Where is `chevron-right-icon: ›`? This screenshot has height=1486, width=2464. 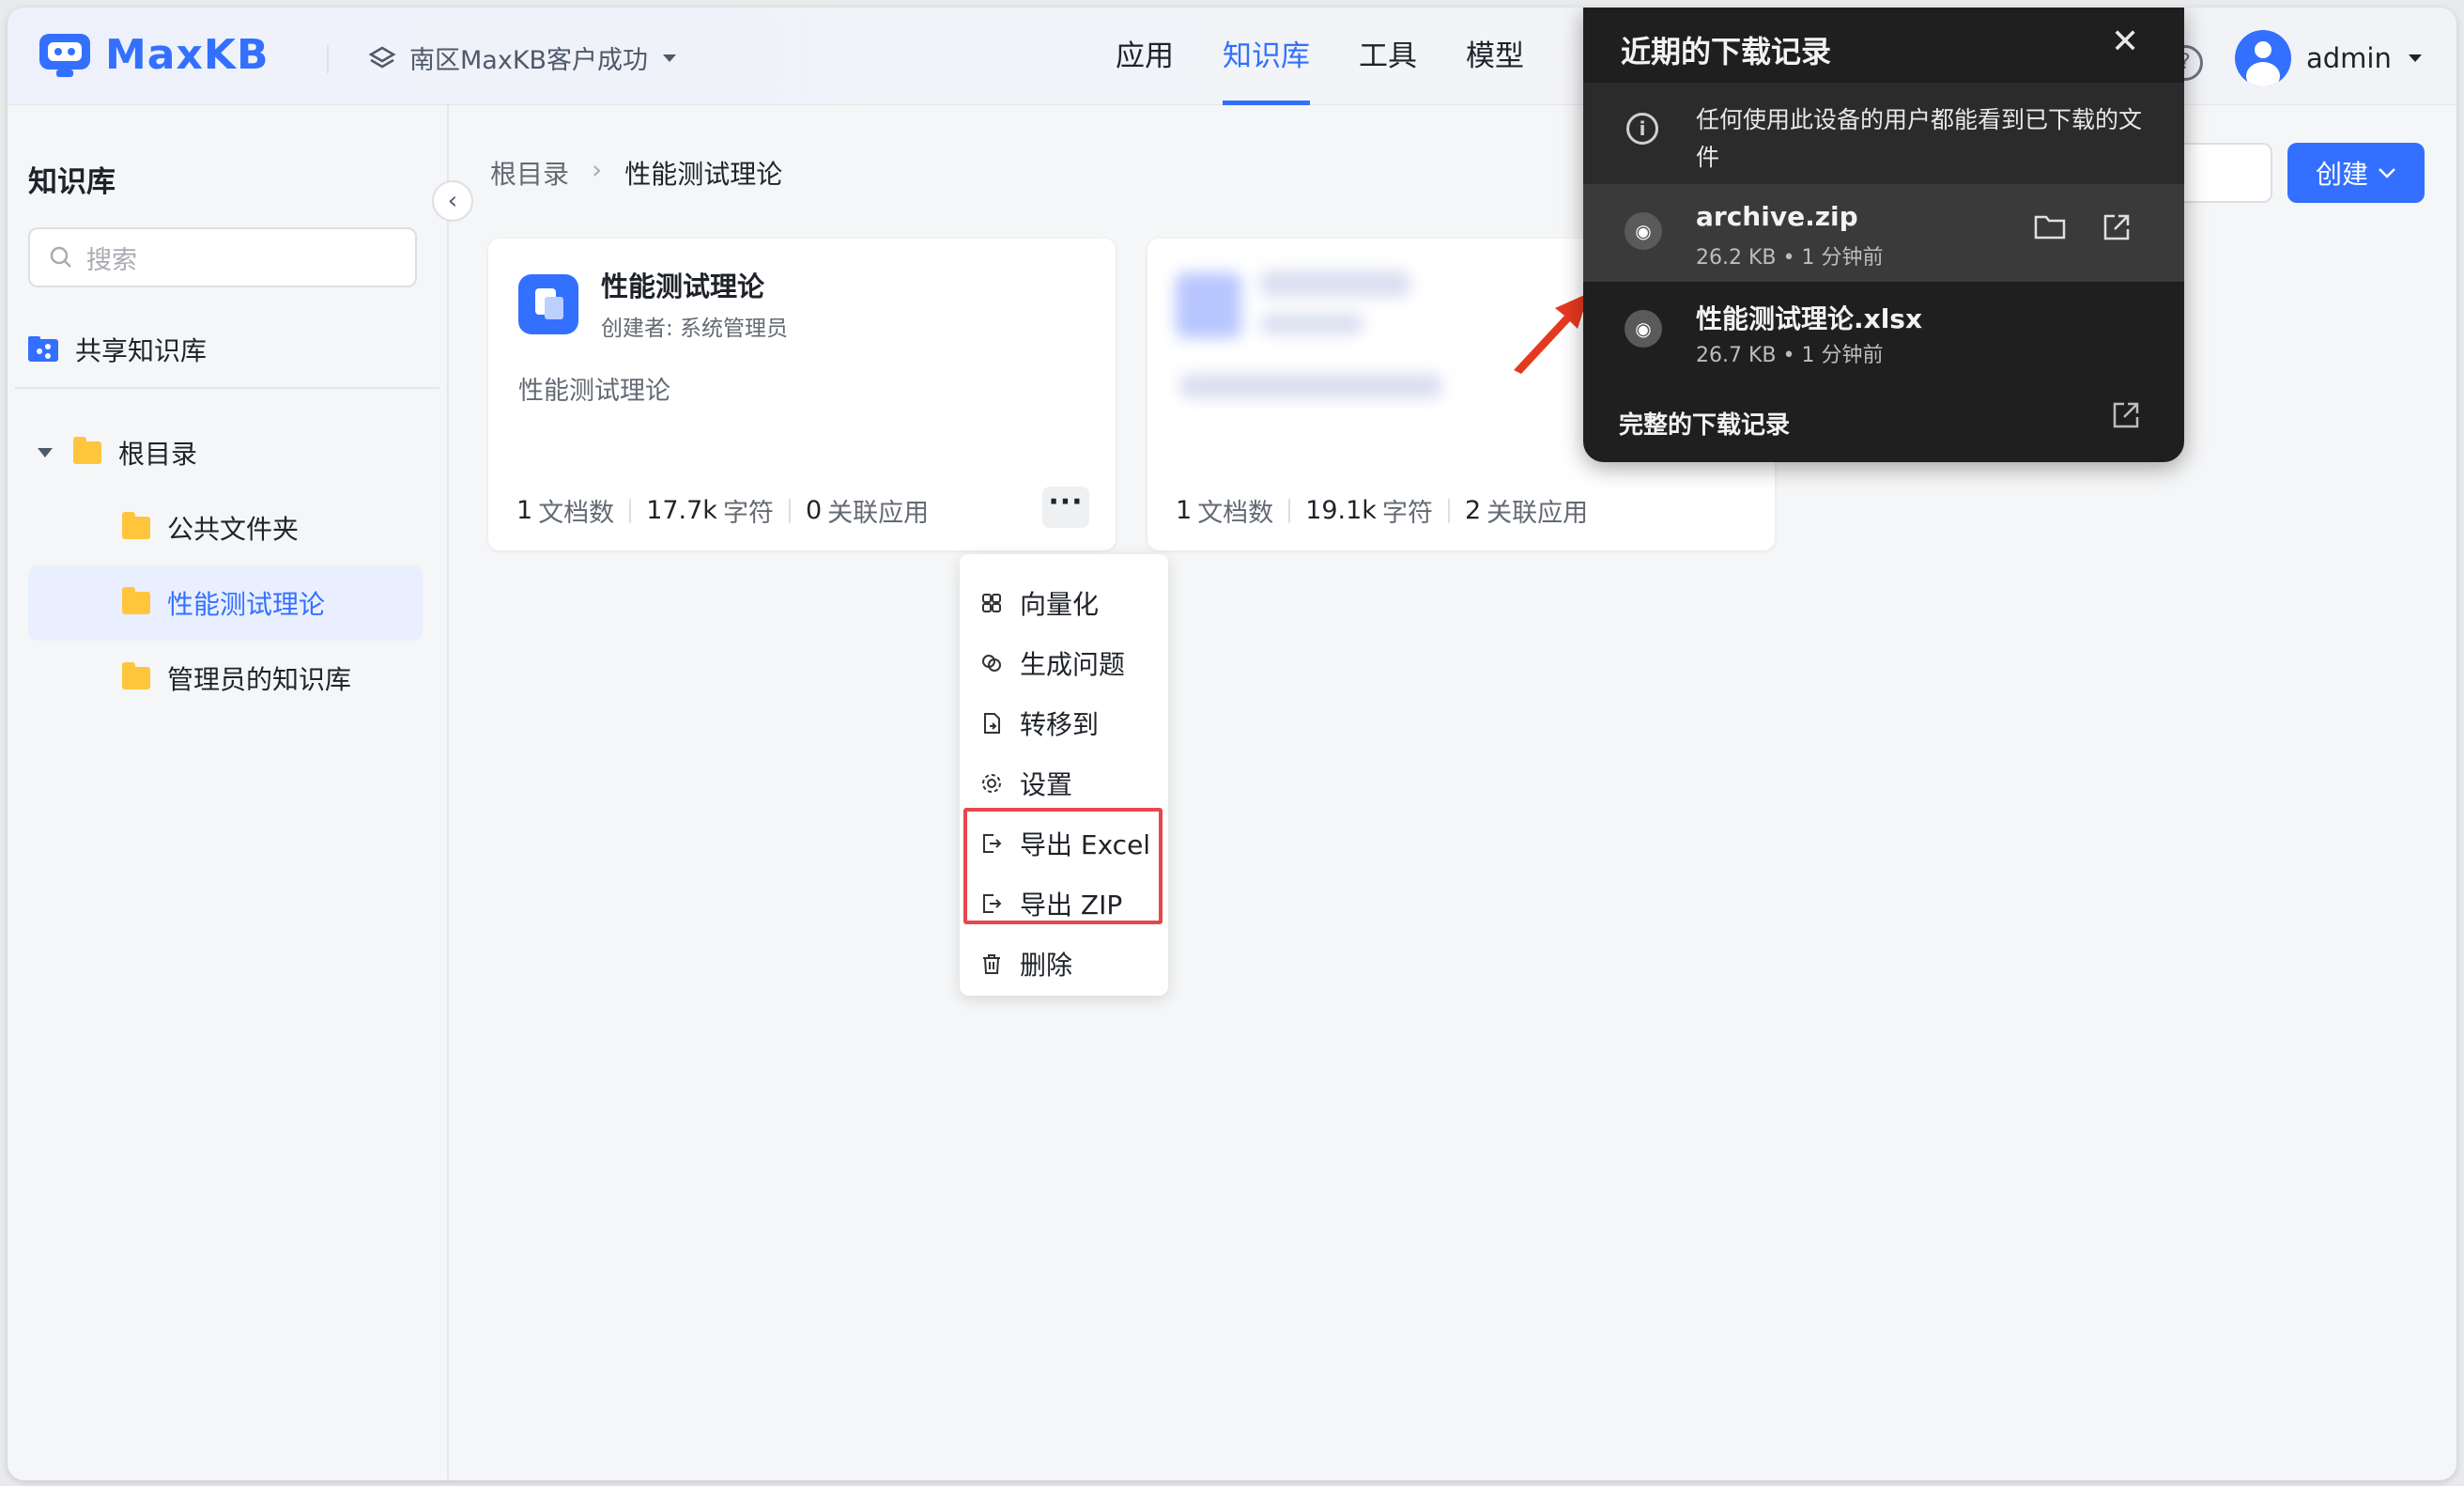 chevron-right-icon: › is located at coordinates (597, 169).